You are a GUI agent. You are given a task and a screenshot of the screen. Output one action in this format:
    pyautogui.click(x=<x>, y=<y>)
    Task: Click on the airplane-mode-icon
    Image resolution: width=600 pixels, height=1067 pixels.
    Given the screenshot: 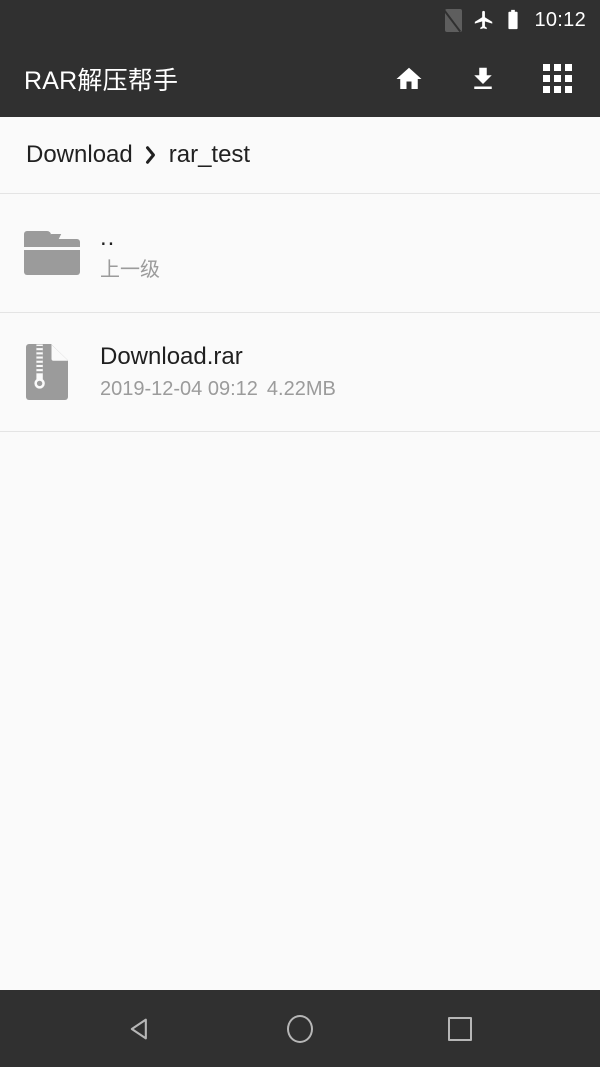 What is the action you would take?
    pyautogui.click(x=484, y=20)
    